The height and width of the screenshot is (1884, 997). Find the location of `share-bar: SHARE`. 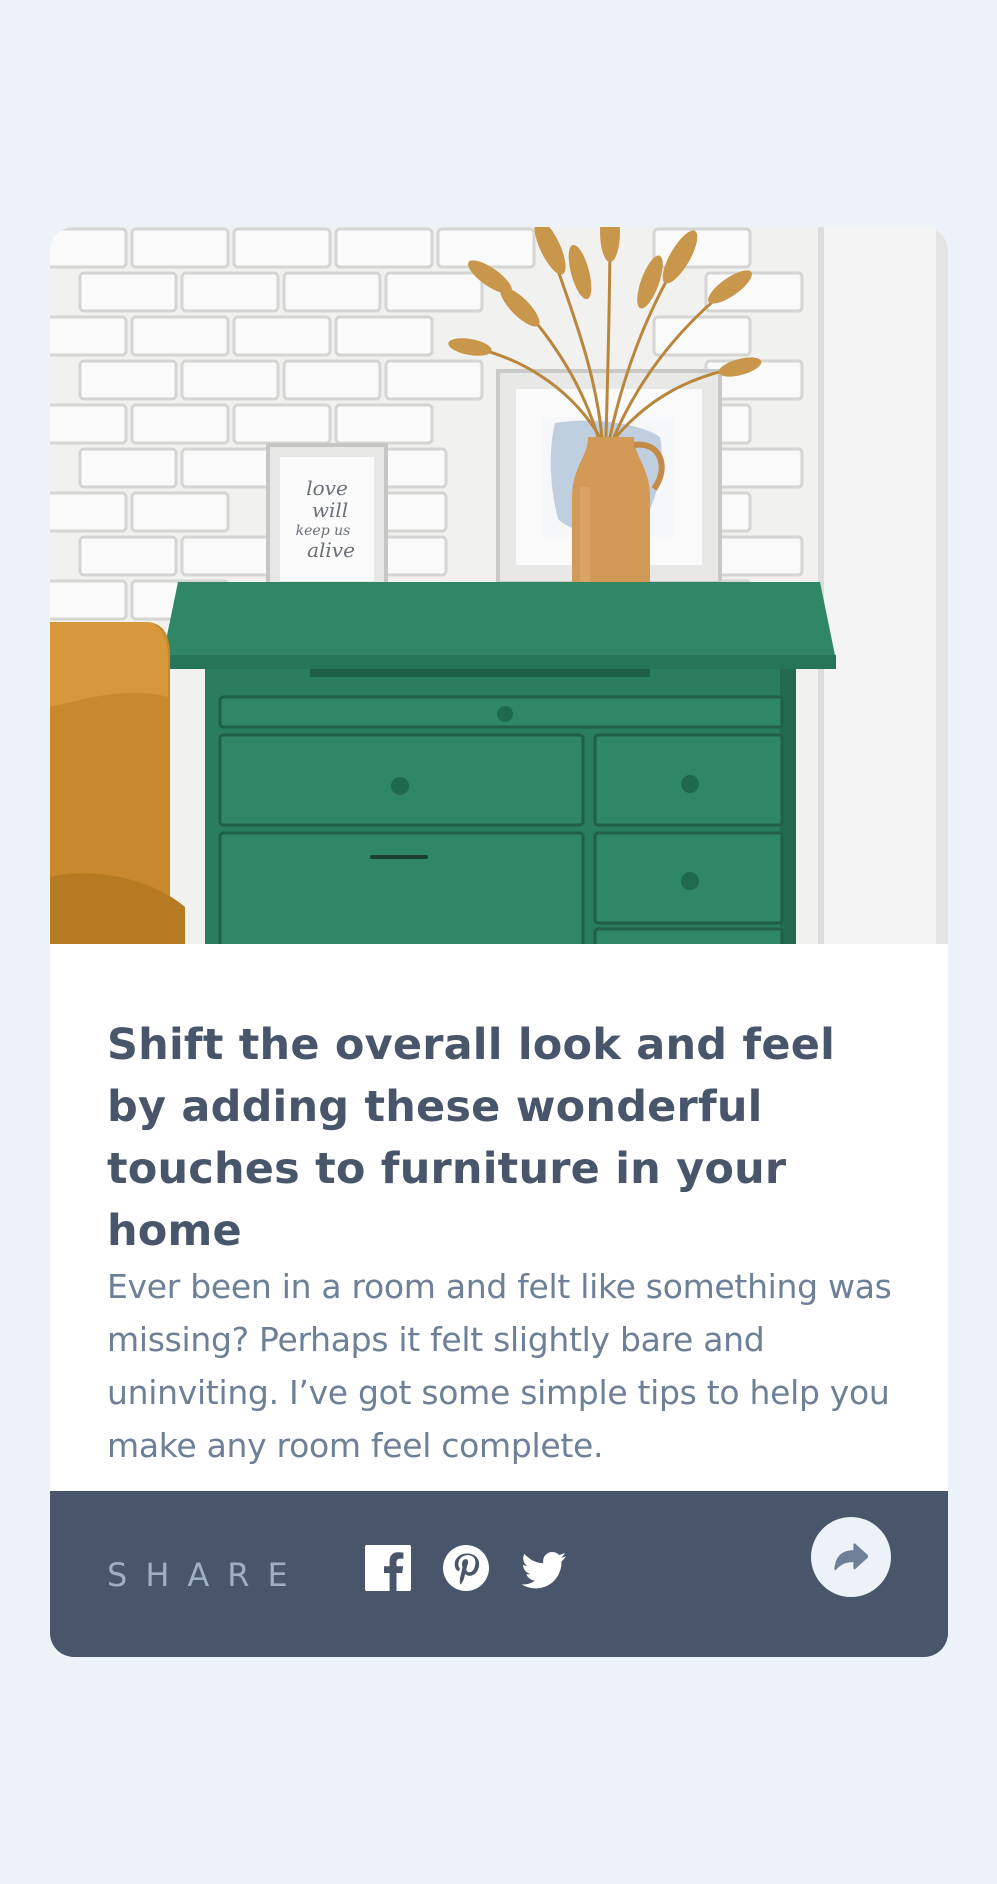

share-bar: SHARE is located at coordinates (499, 1574).